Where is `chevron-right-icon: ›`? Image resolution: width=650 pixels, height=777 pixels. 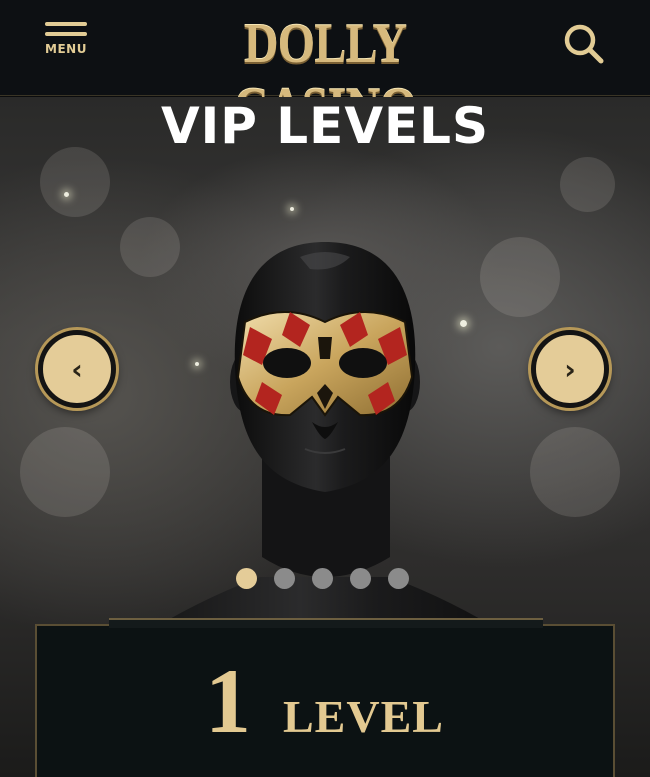
chevron-right-icon: › is located at coordinates (570, 369).